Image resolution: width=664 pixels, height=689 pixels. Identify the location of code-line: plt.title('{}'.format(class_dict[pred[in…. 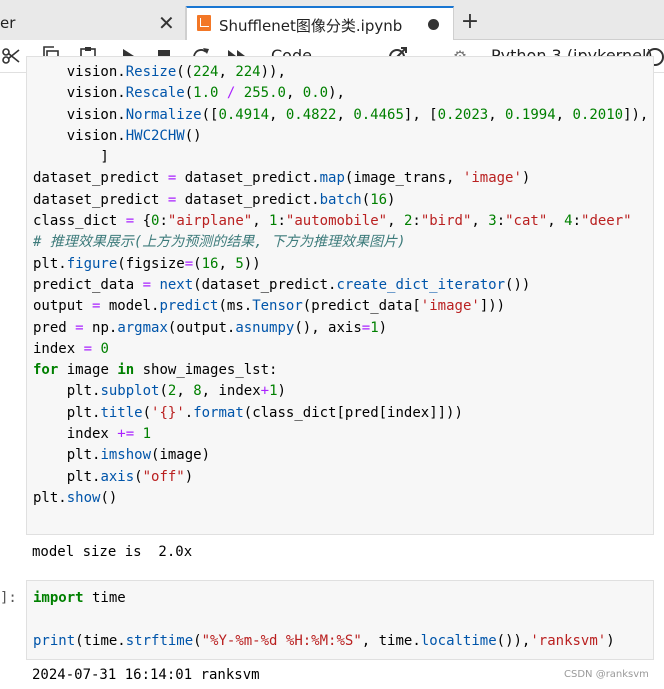
(248, 412).